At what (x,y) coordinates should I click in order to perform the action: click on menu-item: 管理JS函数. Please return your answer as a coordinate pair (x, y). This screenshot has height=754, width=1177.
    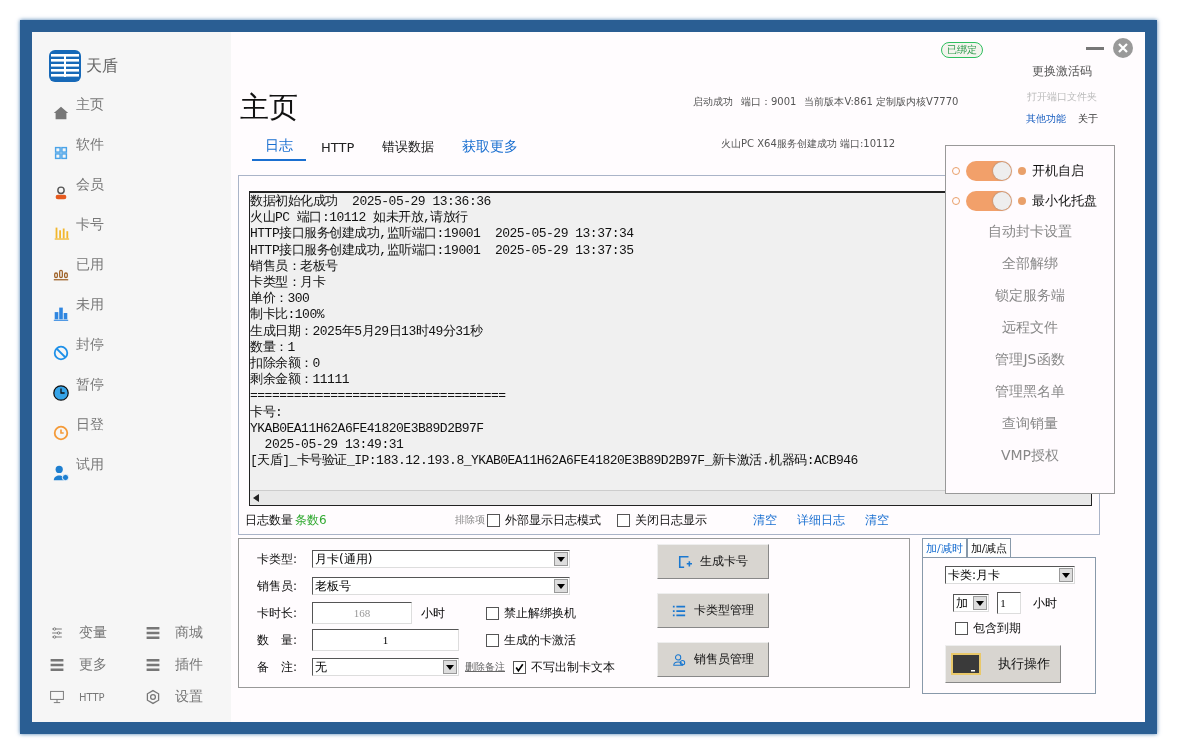
    Looking at the image, I should click on (1030, 360).